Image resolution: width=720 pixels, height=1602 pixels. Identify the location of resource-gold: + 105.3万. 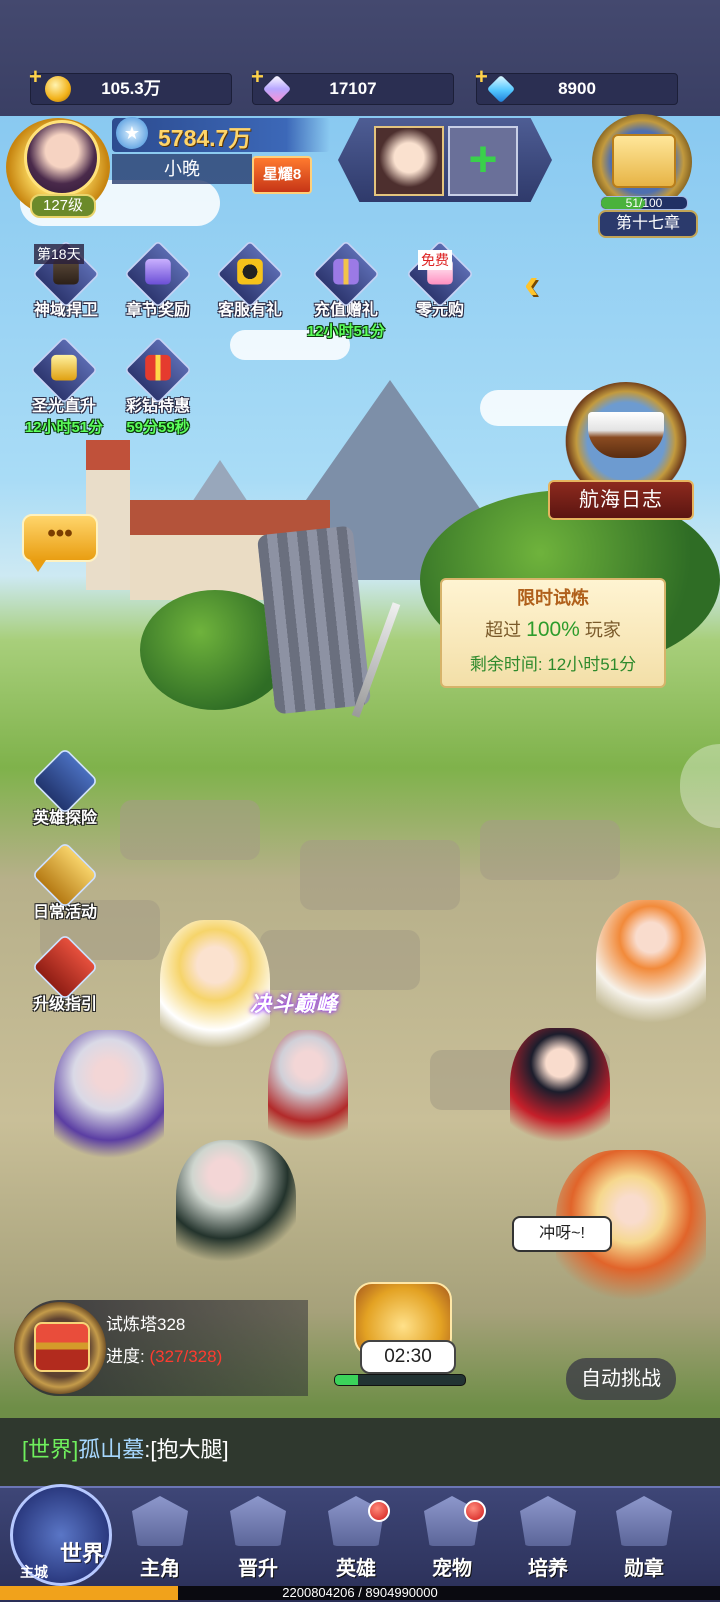
(130, 84).